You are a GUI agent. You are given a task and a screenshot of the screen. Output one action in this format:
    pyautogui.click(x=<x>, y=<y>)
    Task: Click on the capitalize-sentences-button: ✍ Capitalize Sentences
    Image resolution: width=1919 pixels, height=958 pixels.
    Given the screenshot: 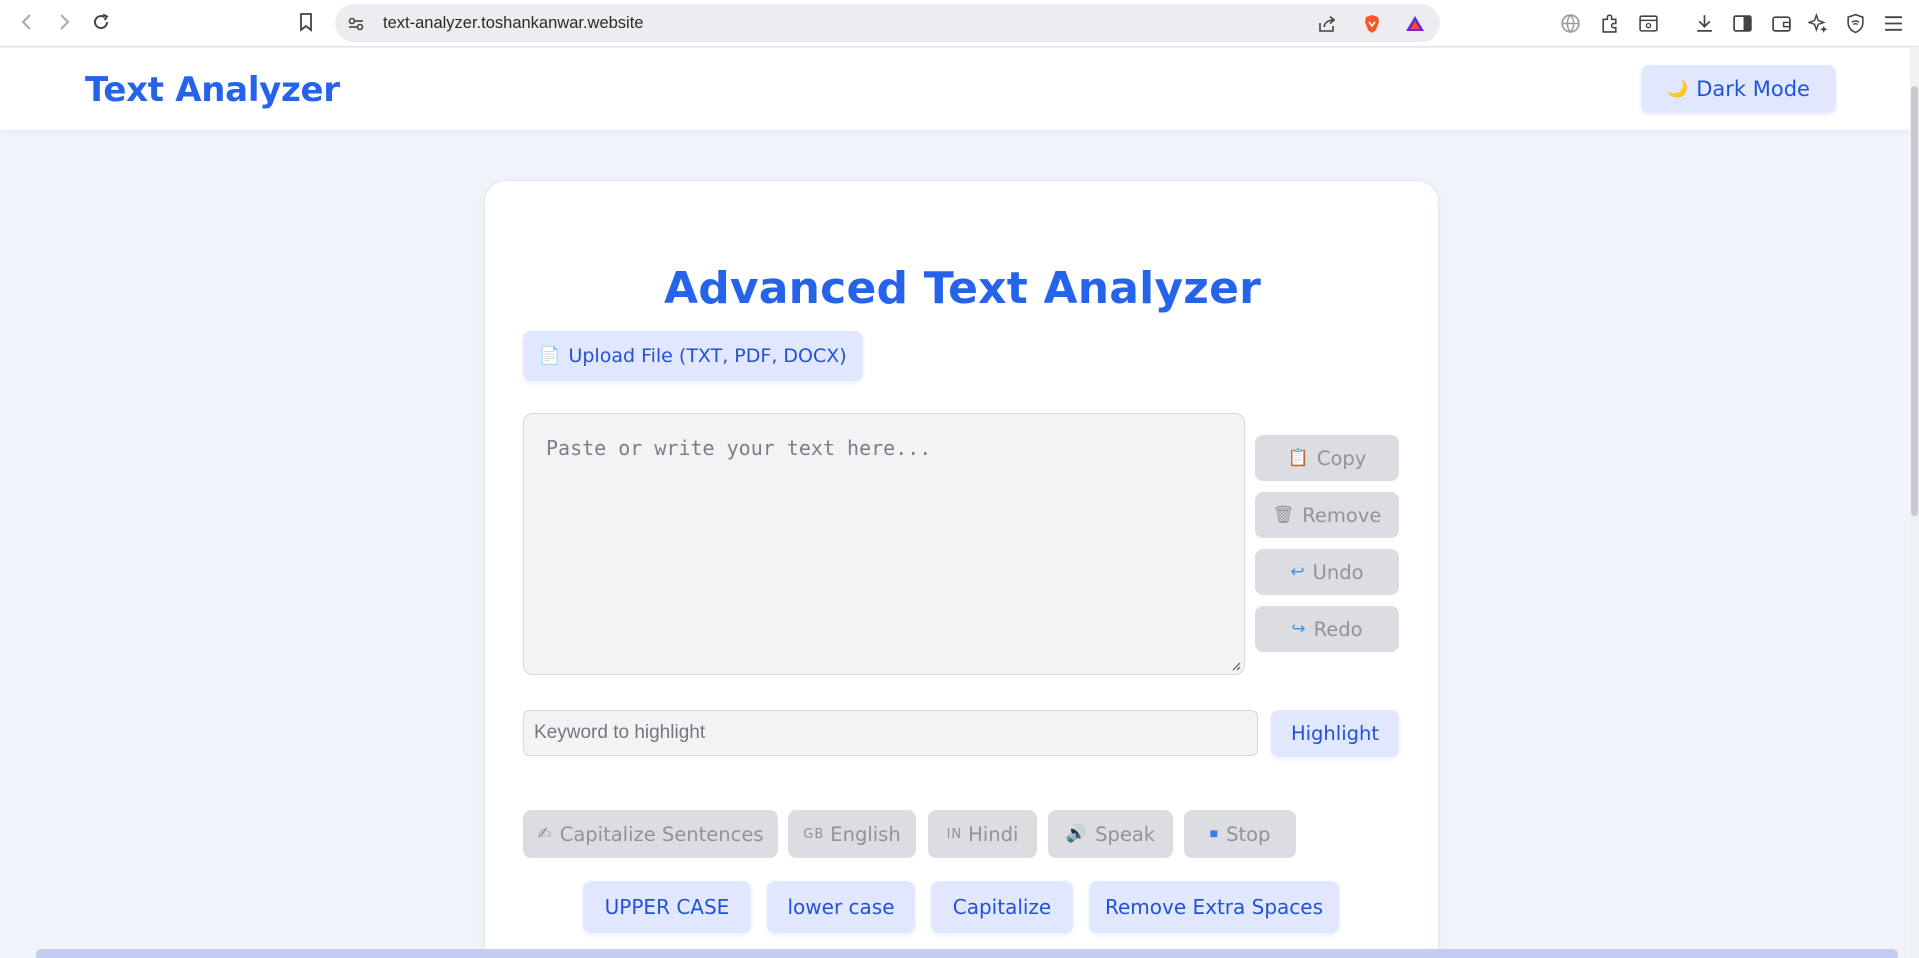 What is the action you would take?
    pyautogui.click(x=650, y=834)
    